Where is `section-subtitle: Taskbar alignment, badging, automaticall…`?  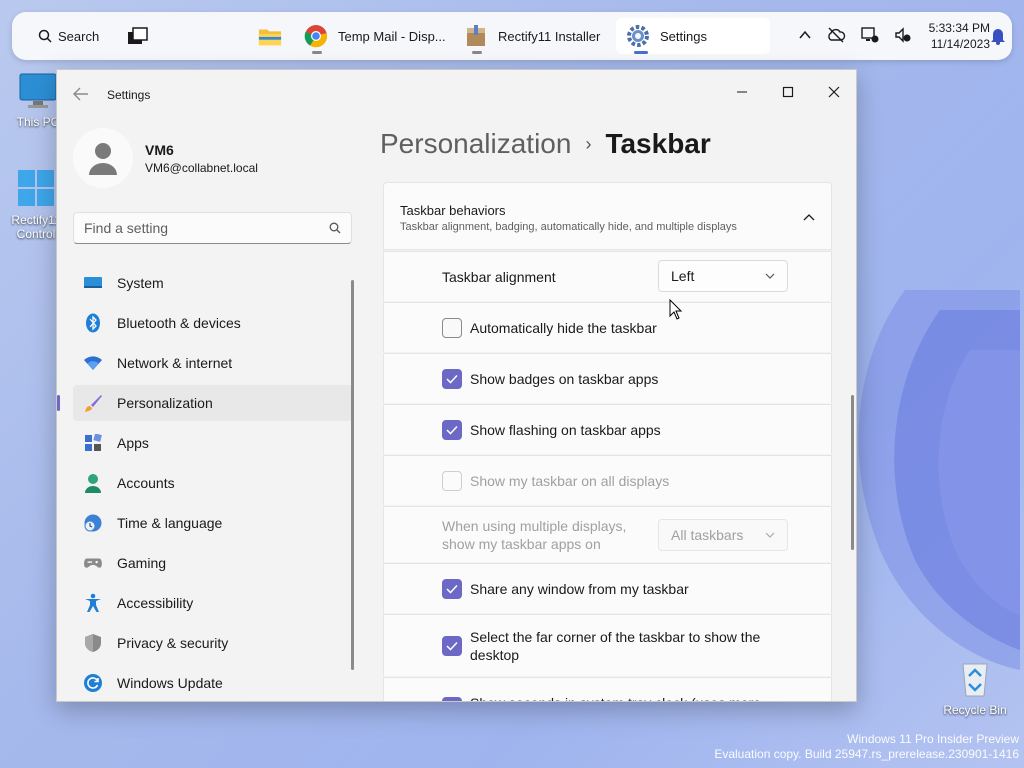 section-subtitle: Taskbar alignment, badging, automaticall… is located at coordinates (568, 227).